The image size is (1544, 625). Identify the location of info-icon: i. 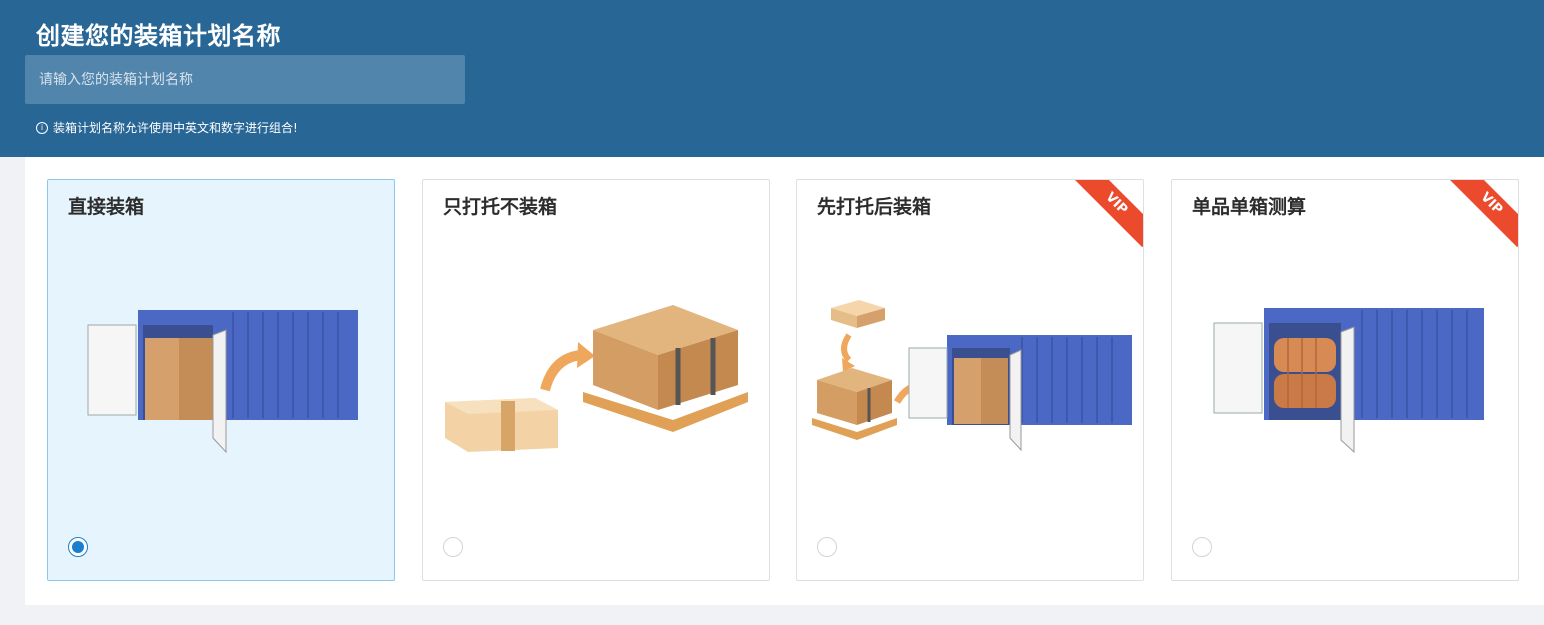
(42, 127).